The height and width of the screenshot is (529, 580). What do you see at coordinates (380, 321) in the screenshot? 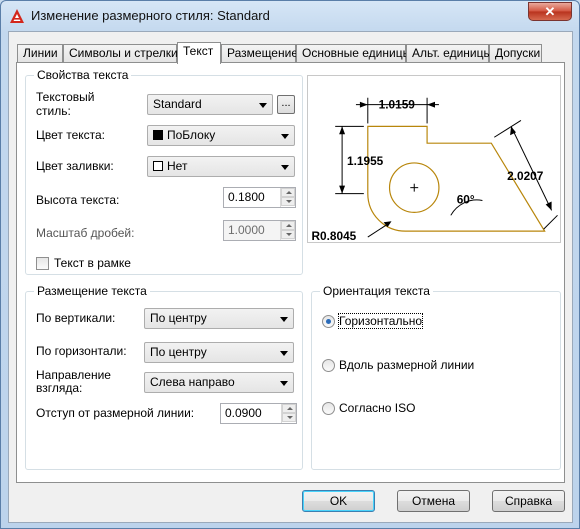
I see `orientation-horizontal-label: Горизонтально` at bounding box center [380, 321].